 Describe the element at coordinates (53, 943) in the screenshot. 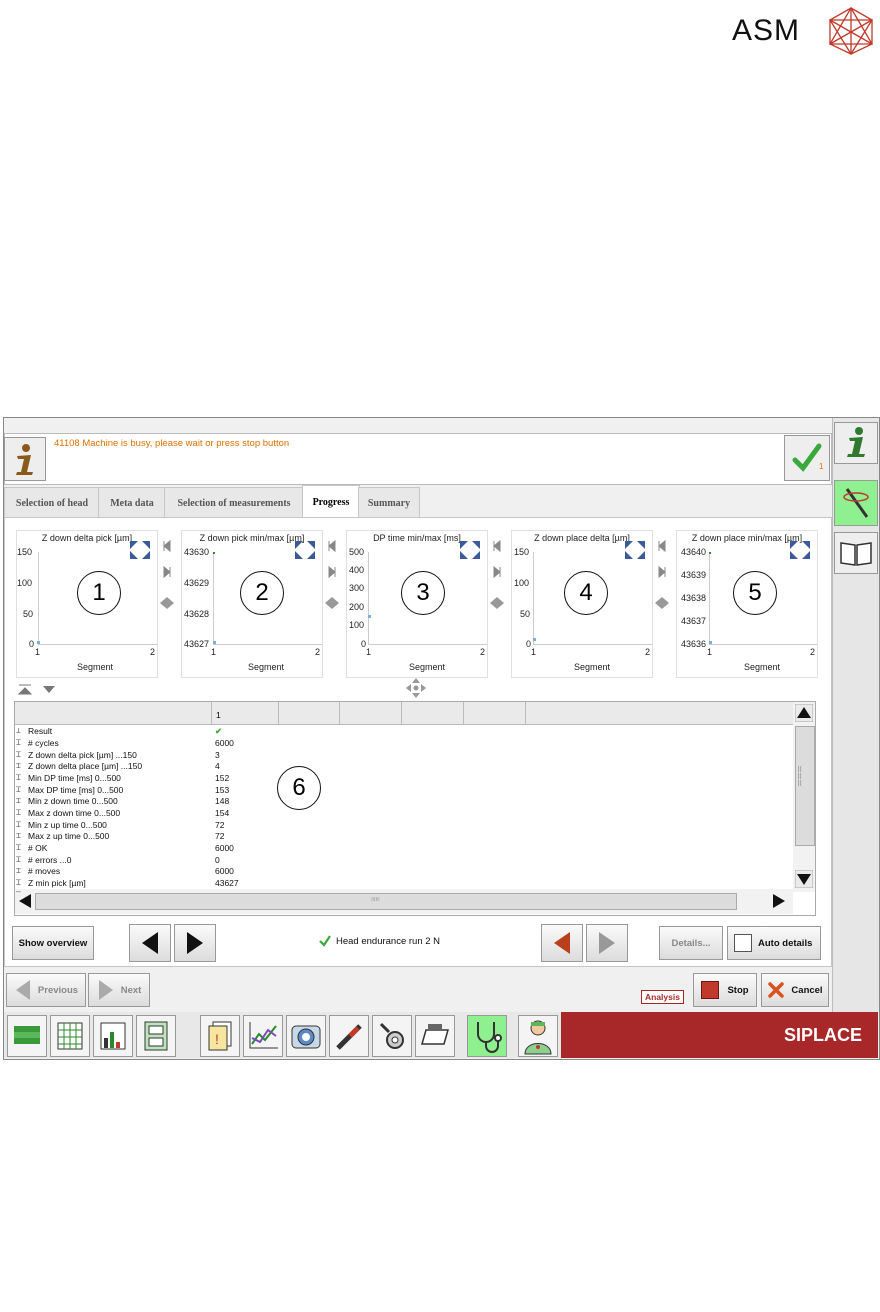

I see `show-overview-button: Show overview` at that location.